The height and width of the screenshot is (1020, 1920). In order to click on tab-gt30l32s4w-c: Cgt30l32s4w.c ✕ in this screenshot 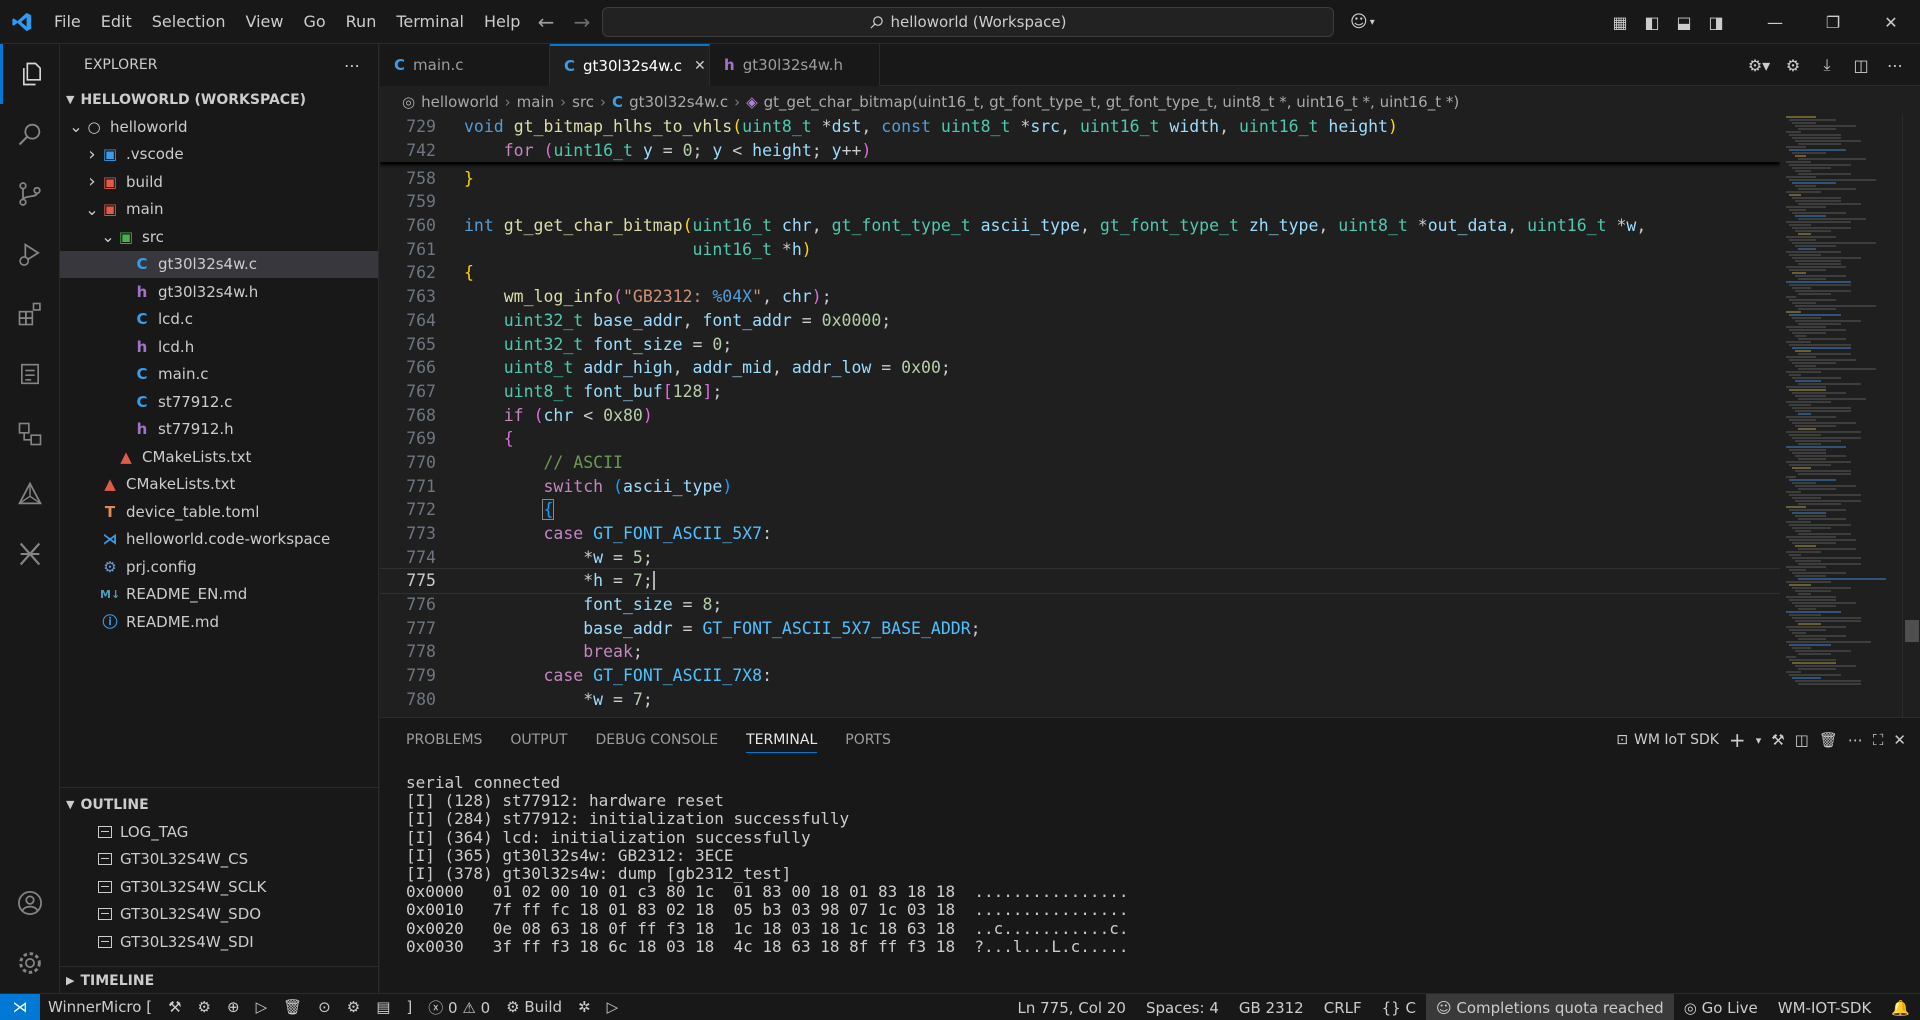, I will do `click(630, 65)`.